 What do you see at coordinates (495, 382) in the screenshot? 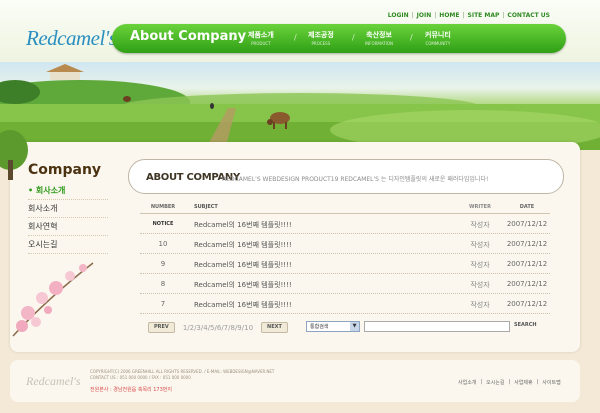
I see `footer-link-location: 오시는길` at bounding box center [495, 382].